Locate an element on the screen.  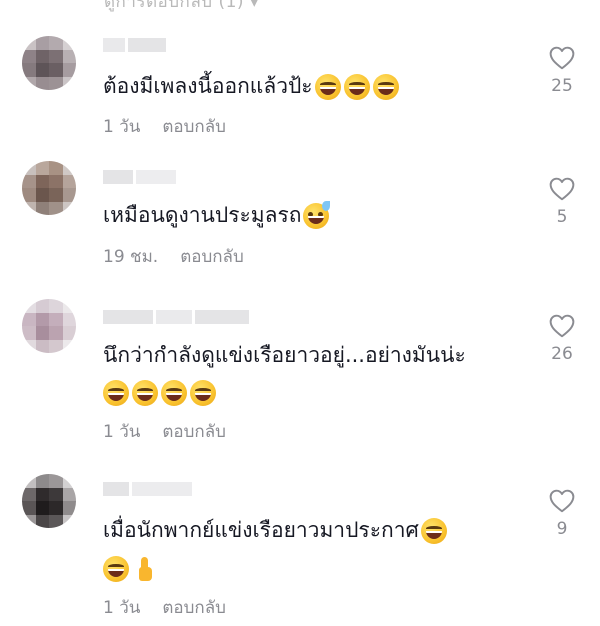
comment-body: ต้องมีเพลงนี้ออกแล้วป้ะ is located at coordinates (208, 86).